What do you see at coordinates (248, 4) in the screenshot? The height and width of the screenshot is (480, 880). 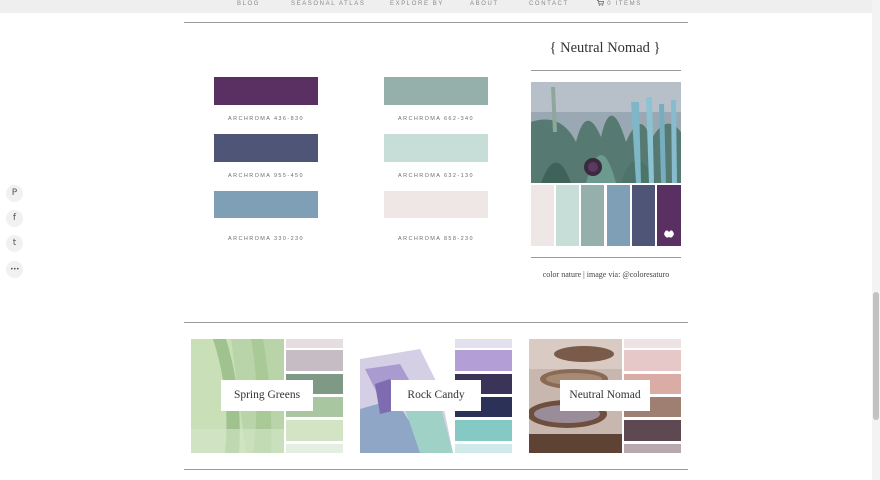 I see `nav-blog: BLOG` at bounding box center [248, 4].